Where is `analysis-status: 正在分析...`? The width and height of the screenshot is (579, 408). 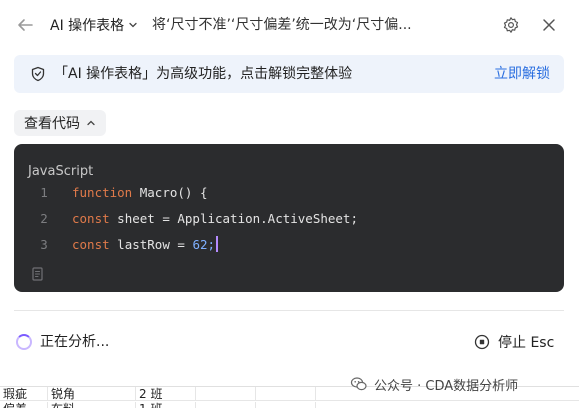 analysis-status: 正在分析... is located at coordinates (75, 342).